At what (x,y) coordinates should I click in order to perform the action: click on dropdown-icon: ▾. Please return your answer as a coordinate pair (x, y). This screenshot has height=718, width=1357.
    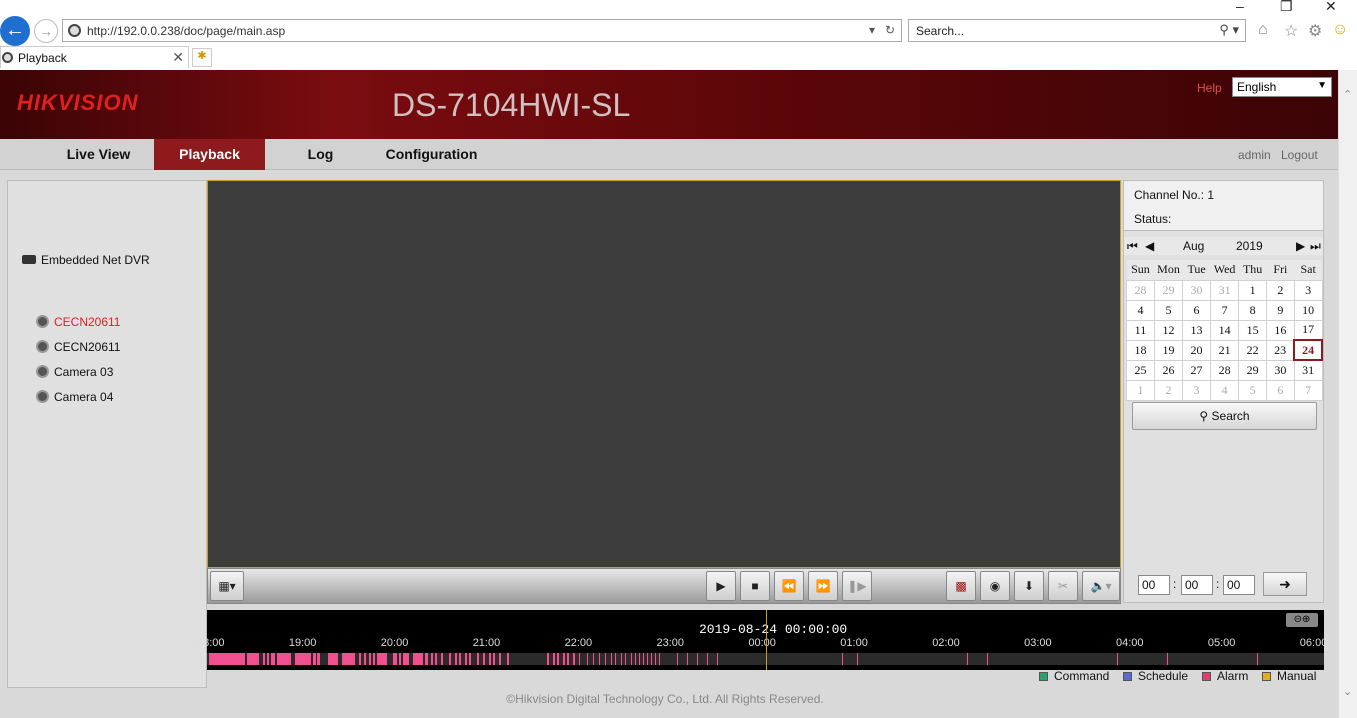
    Looking at the image, I should click on (872, 30).